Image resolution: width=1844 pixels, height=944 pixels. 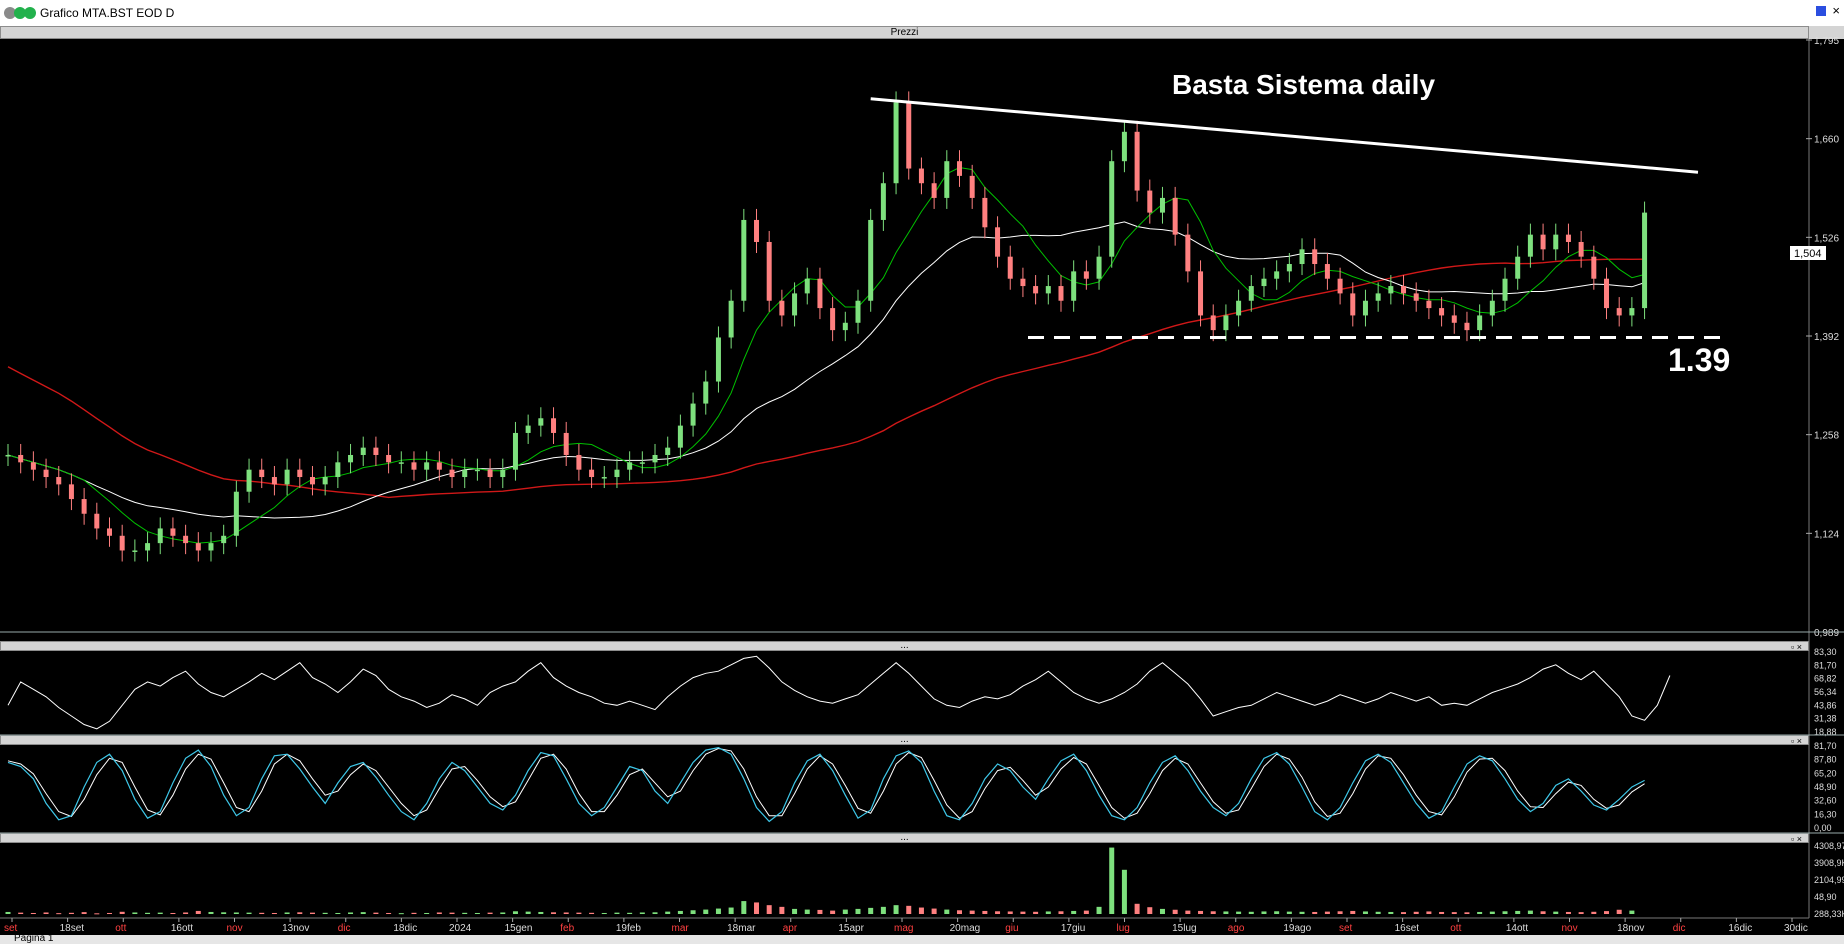 What do you see at coordinates (826, 784) in the screenshot?
I see `stoch-k-line` at bounding box center [826, 784].